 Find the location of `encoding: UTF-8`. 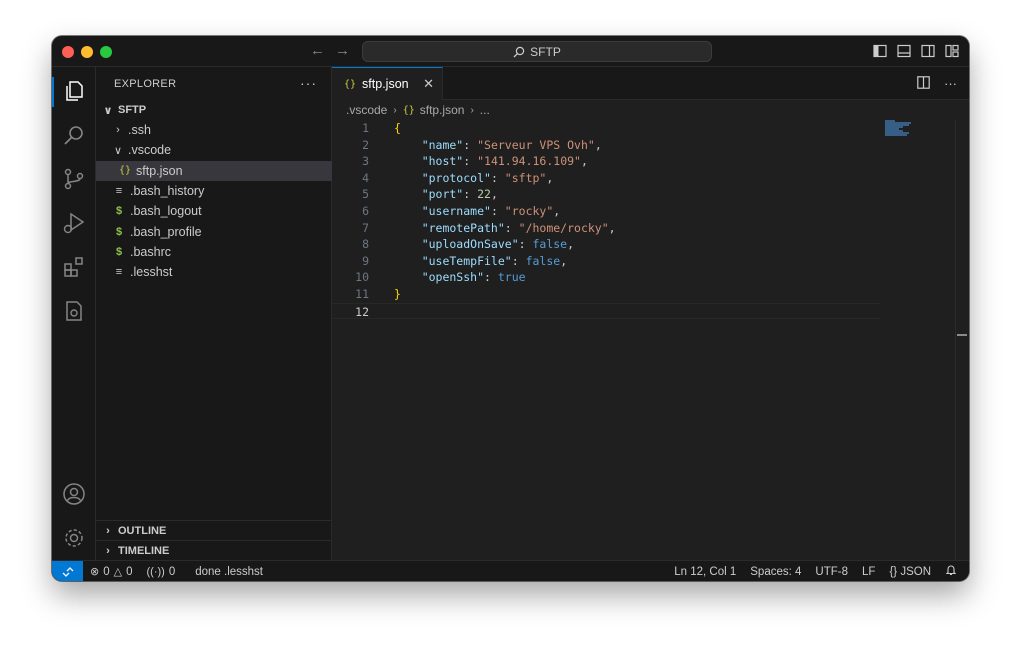

encoding: UTF-8 is located at coordinates (831, 572).